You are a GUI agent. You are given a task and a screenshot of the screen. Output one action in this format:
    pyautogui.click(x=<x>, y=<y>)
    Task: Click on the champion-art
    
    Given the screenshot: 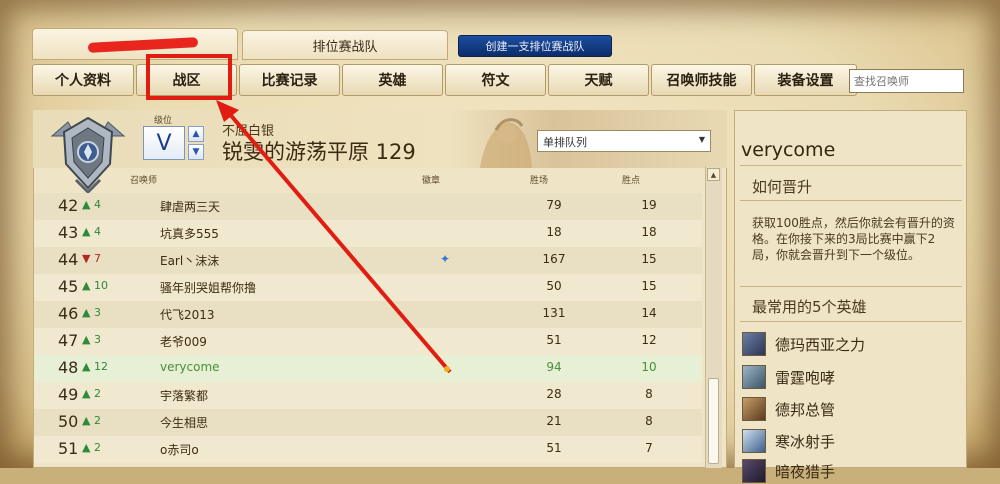 What is the action you would take?
    pyautogui.click(x=506, y=143)
    